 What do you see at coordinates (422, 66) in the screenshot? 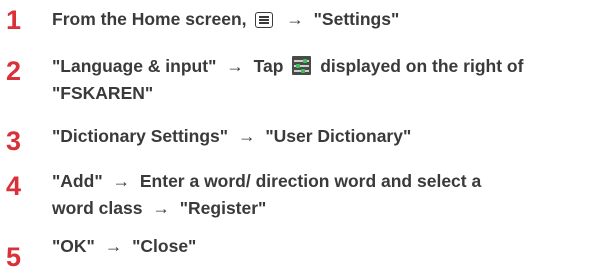
I see `step-2-text-3: displayed on the right of` at bounding box center [422, 66].